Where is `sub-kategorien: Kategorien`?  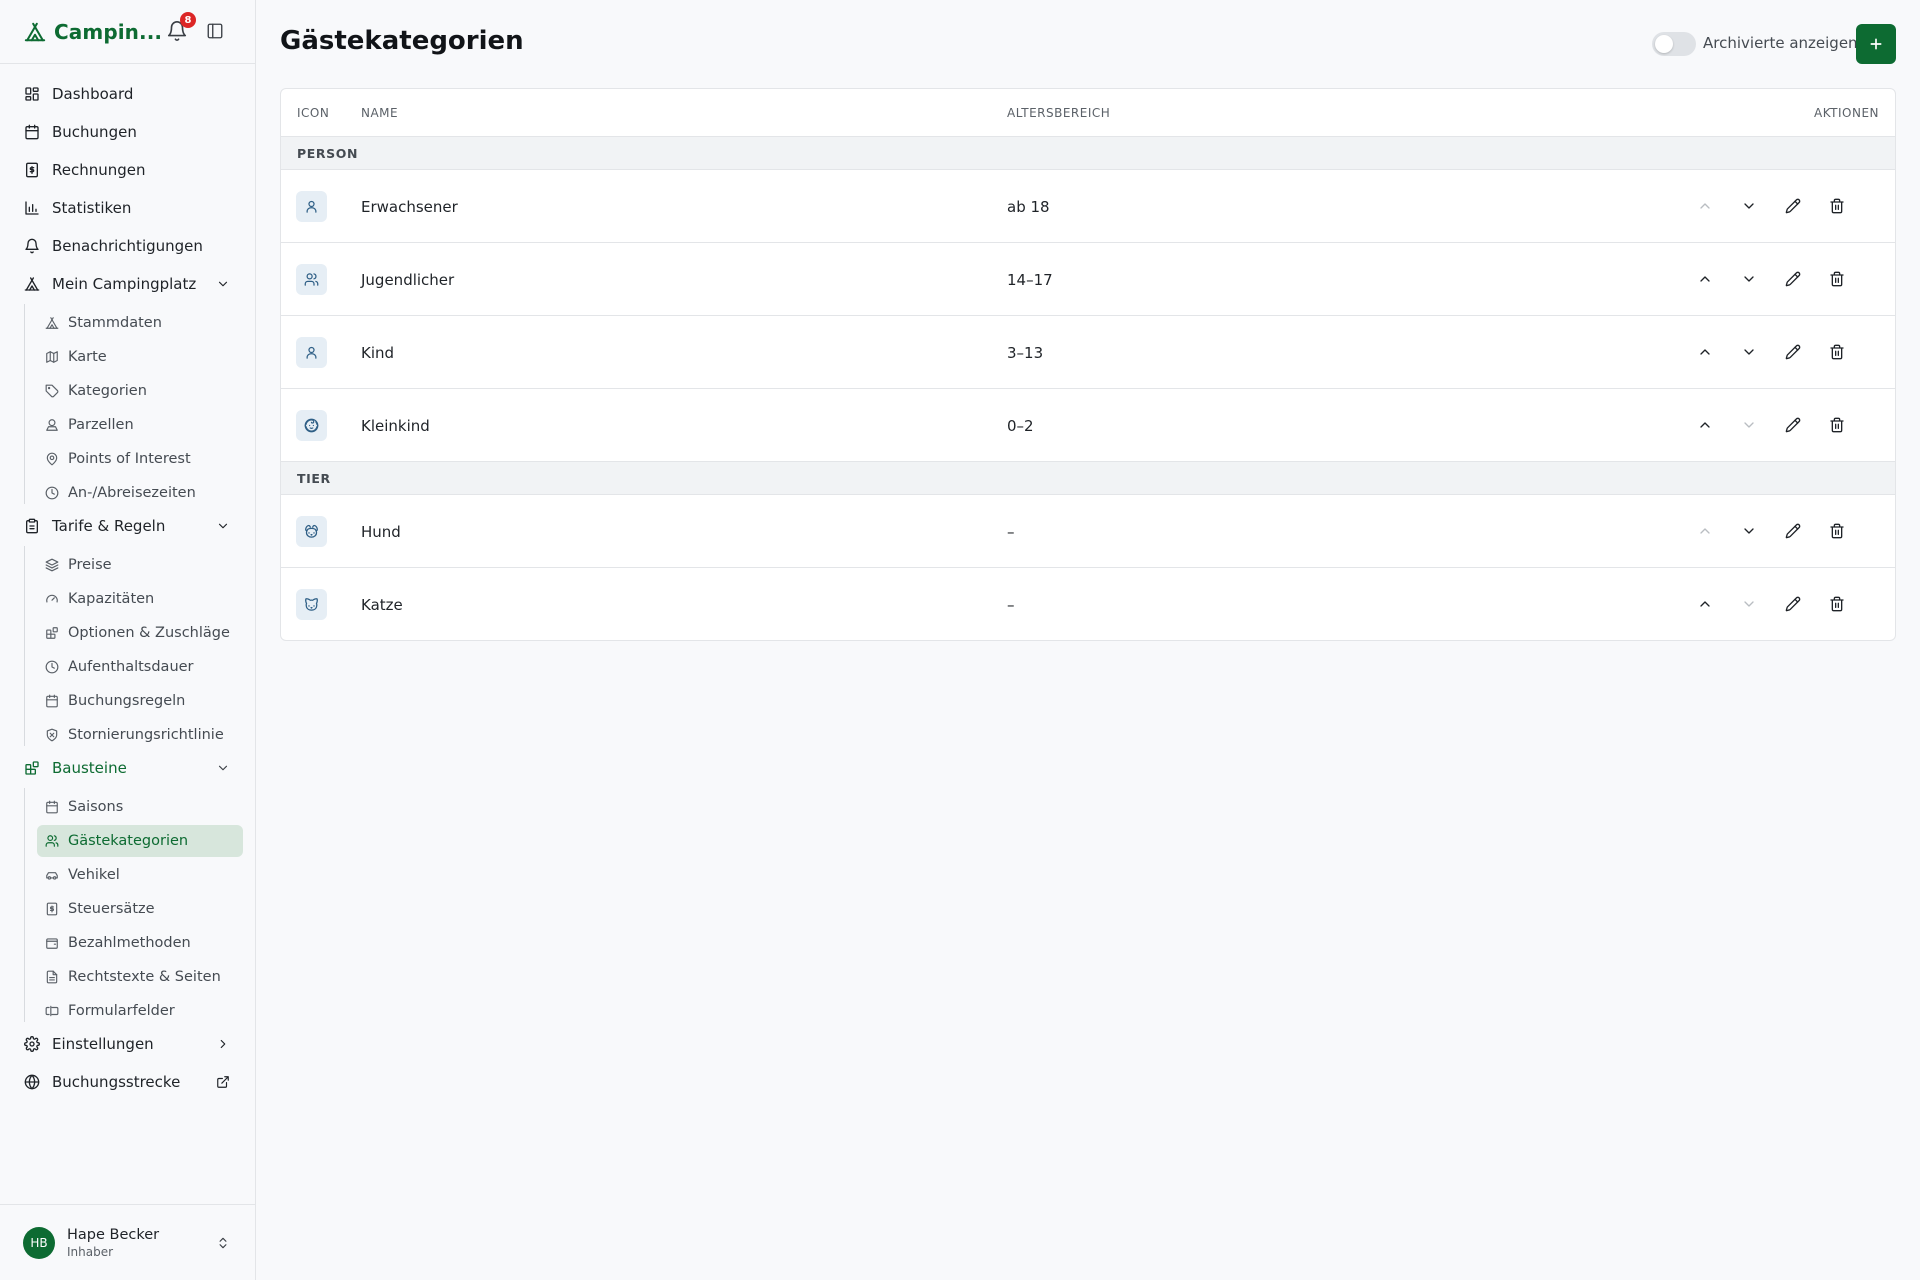 sub-kategorien: Kategorien is located at coordinates (140, 391).